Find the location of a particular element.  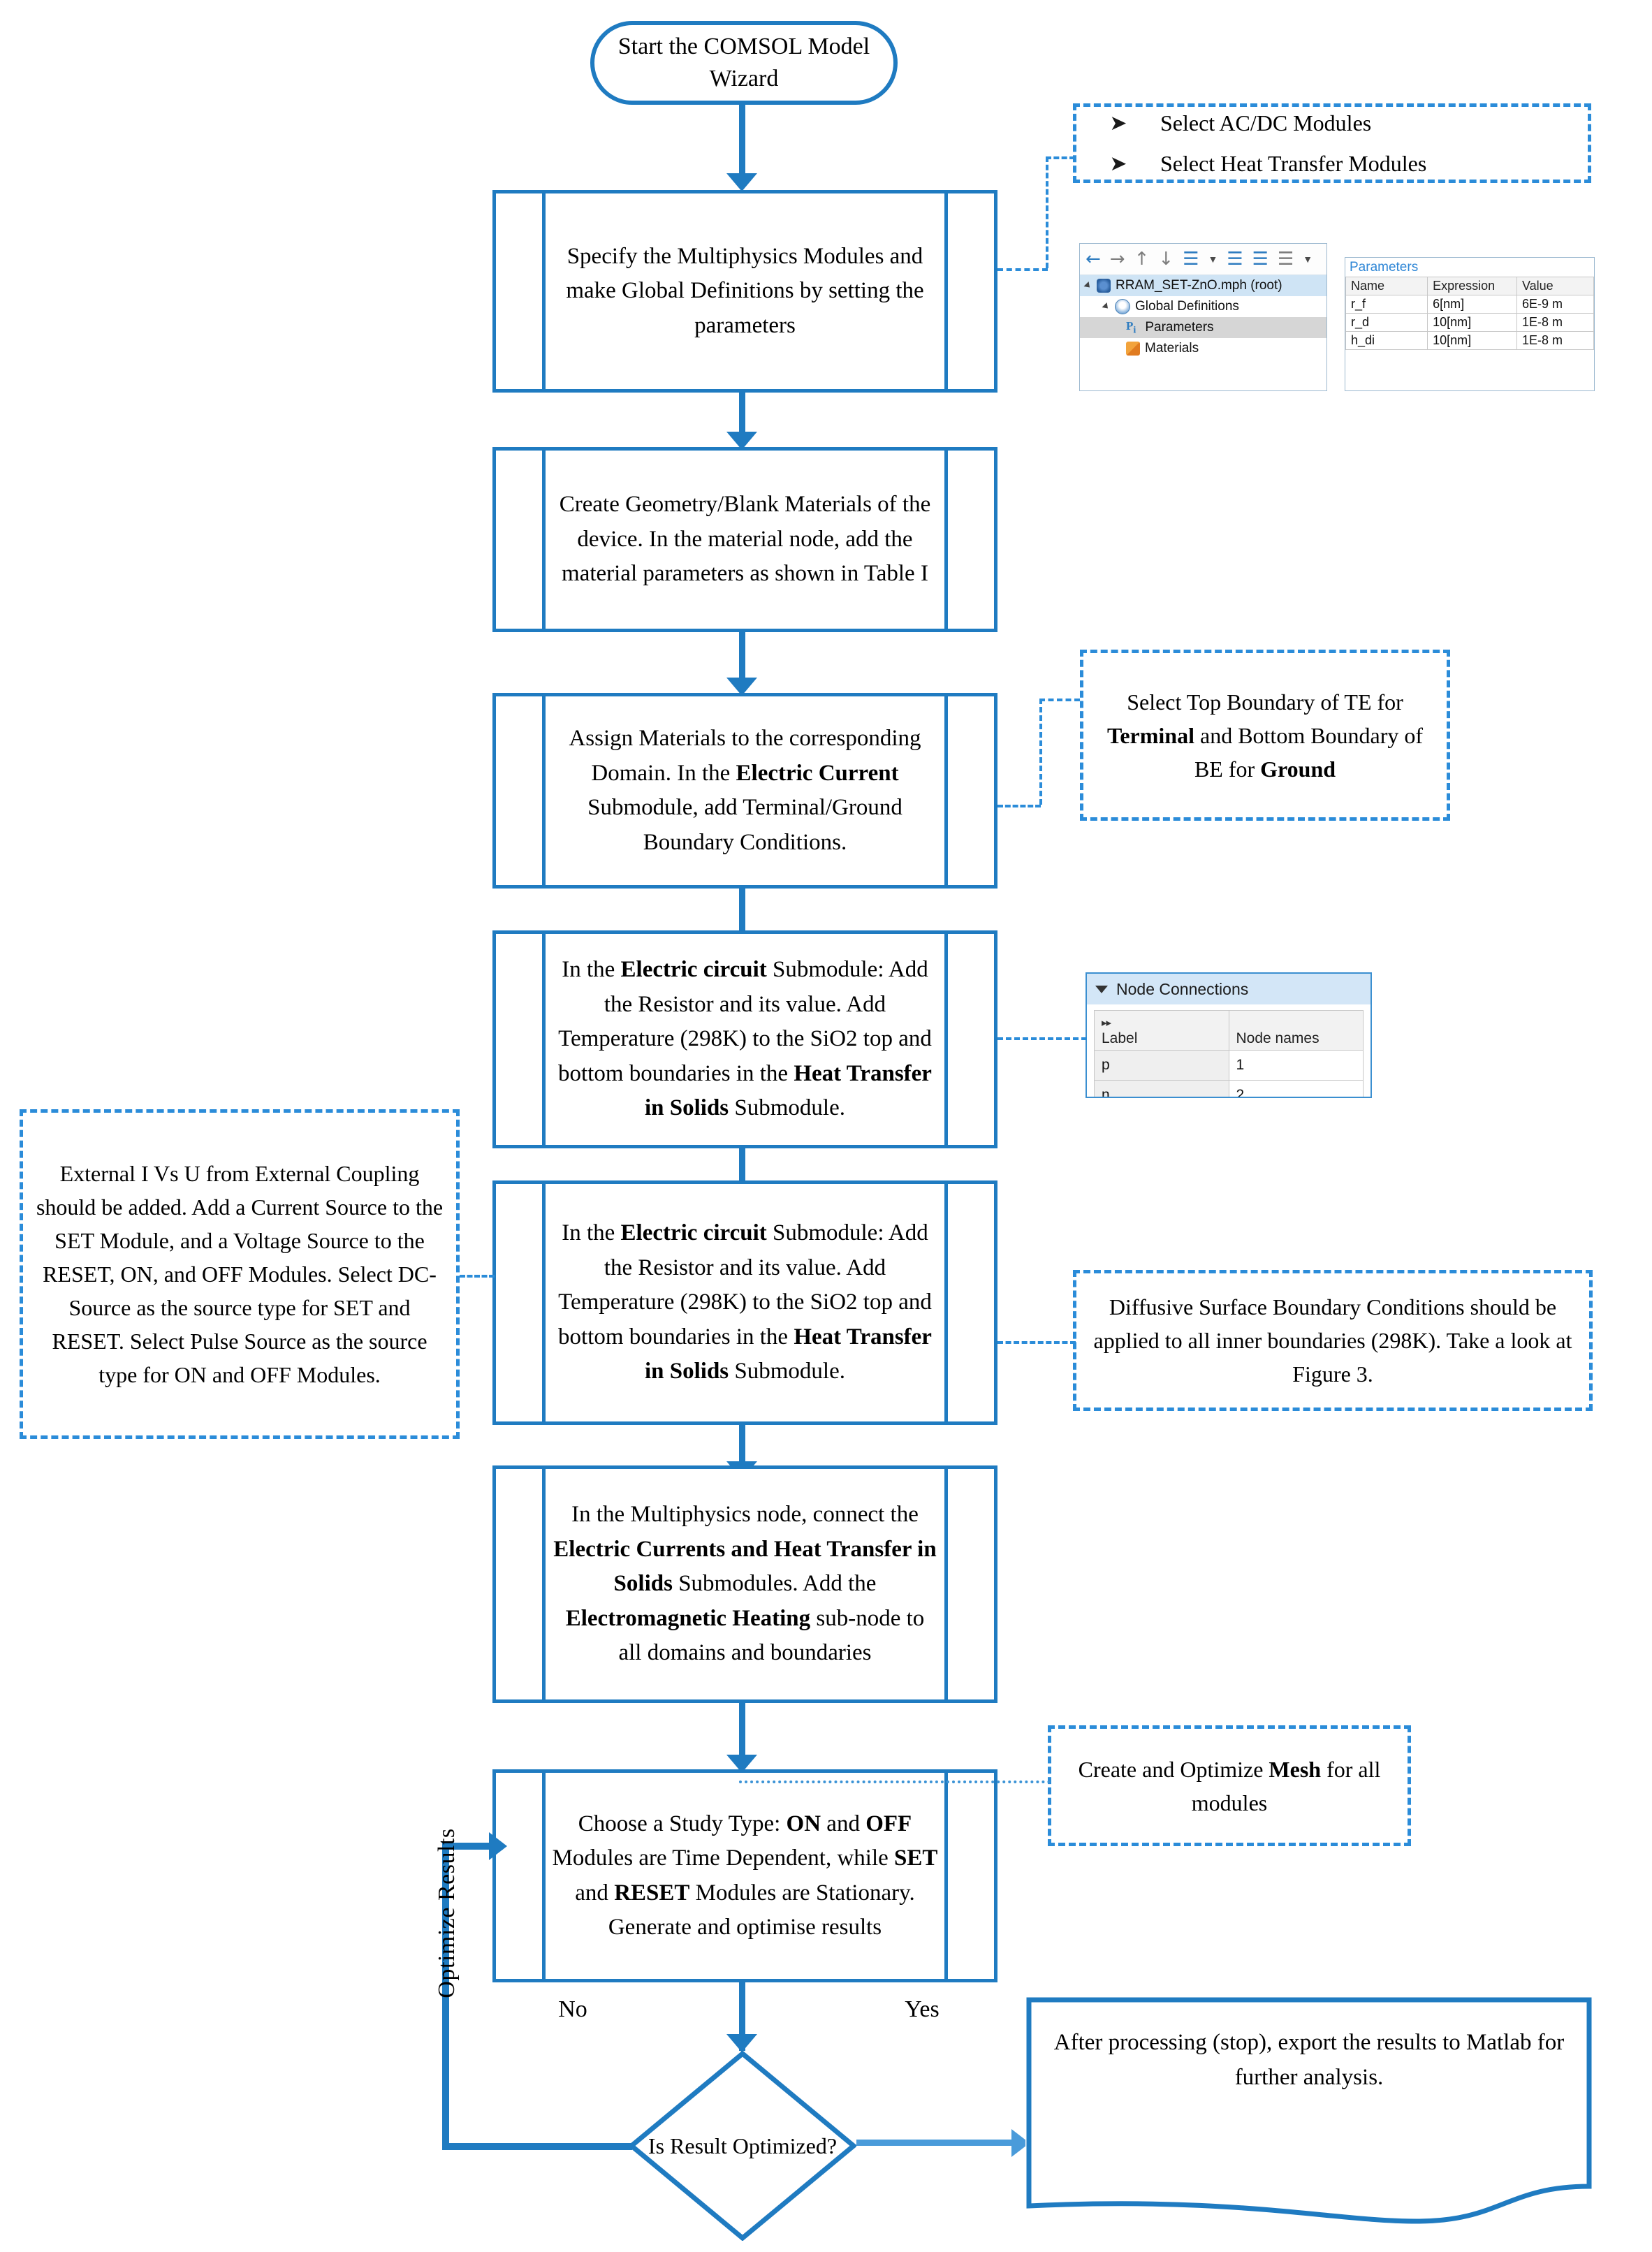

cell-expression: 6[nm] is located at coordinates (1472, 304).